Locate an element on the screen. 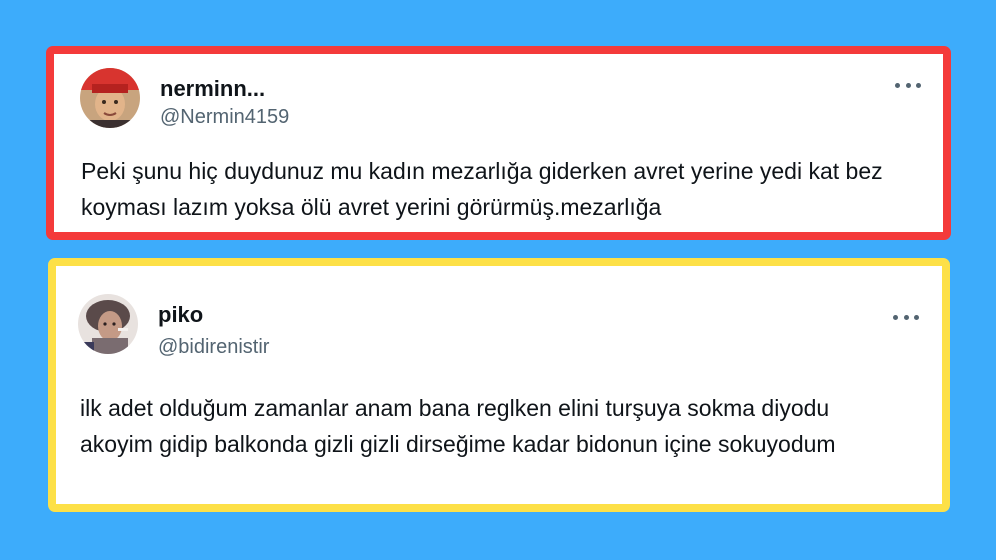 The height and width of the screenshot is (560, 996). user-handle: @bidirenistir is located at coordinates (213, 347).